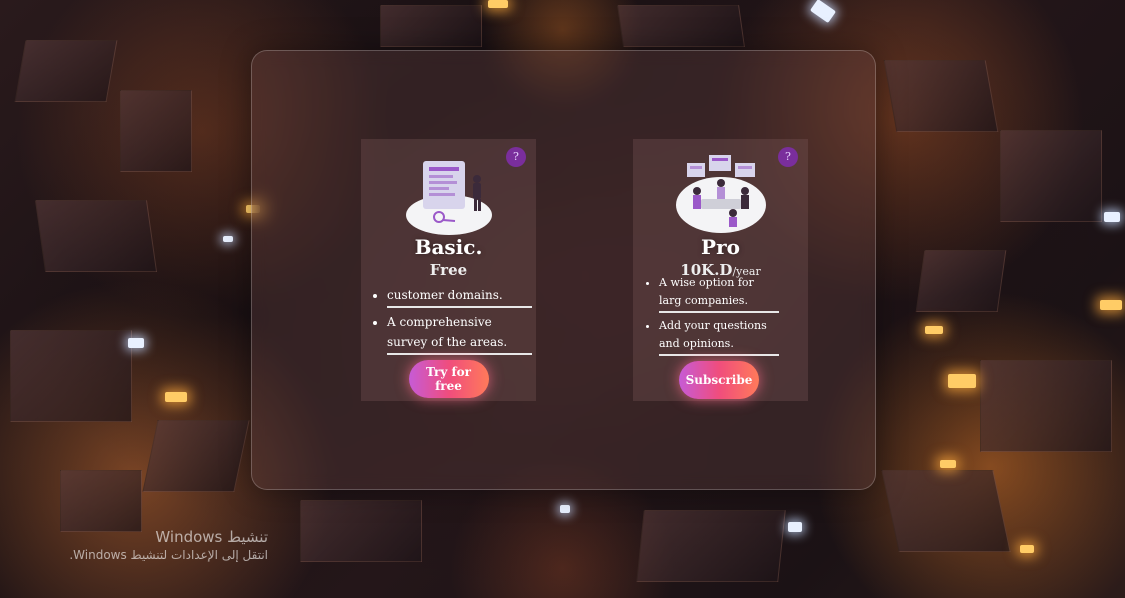  I want to click on feature-item: Add your questions and opinions., so click(719, 336).